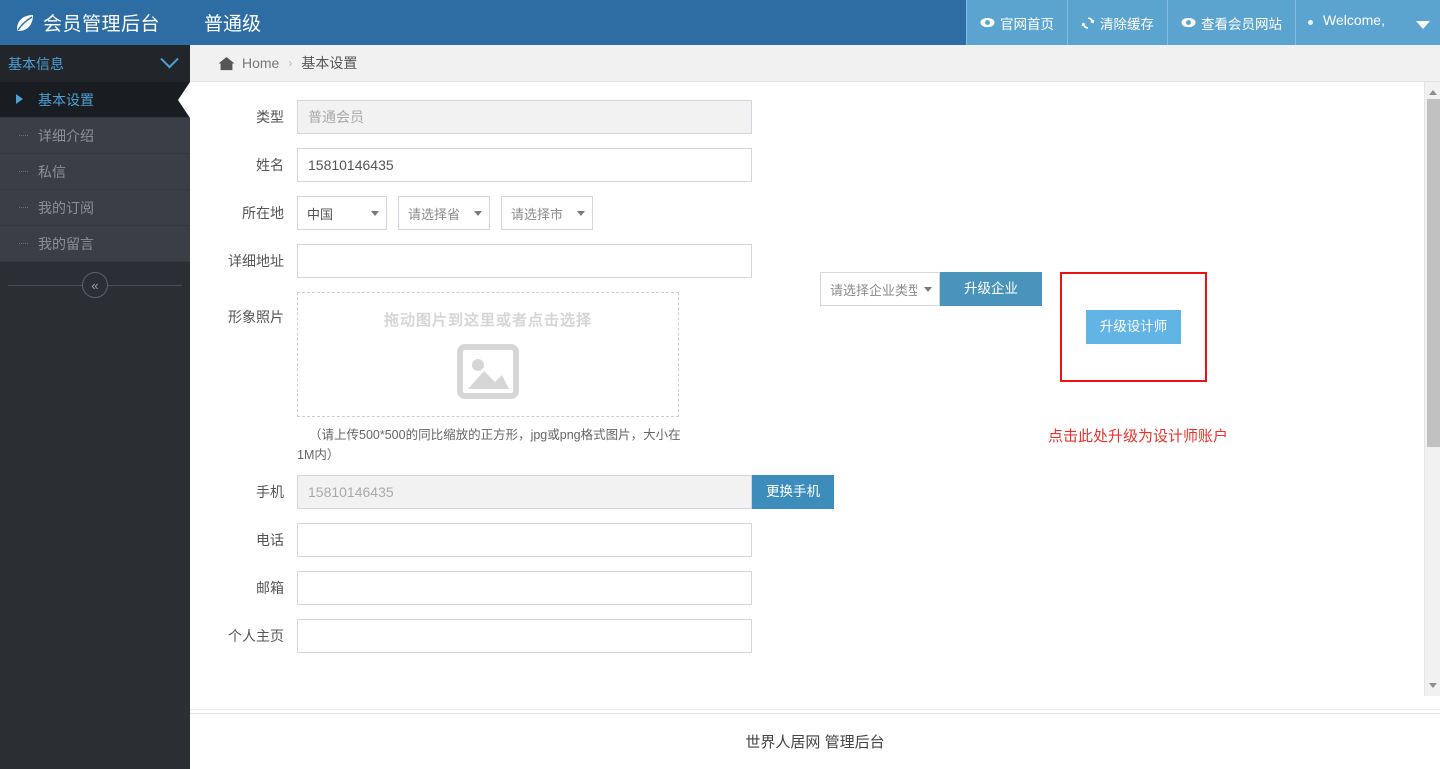 The height and width of the screenshot is (769, 1440). Describe the element at coordinates (547, 213) in the screenshot. I see `city-select: 请选择市` at that location.